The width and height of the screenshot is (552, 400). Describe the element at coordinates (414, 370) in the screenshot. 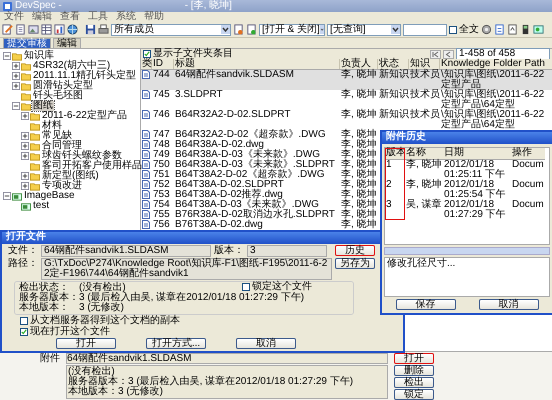

I see `button: 删除` at that location.